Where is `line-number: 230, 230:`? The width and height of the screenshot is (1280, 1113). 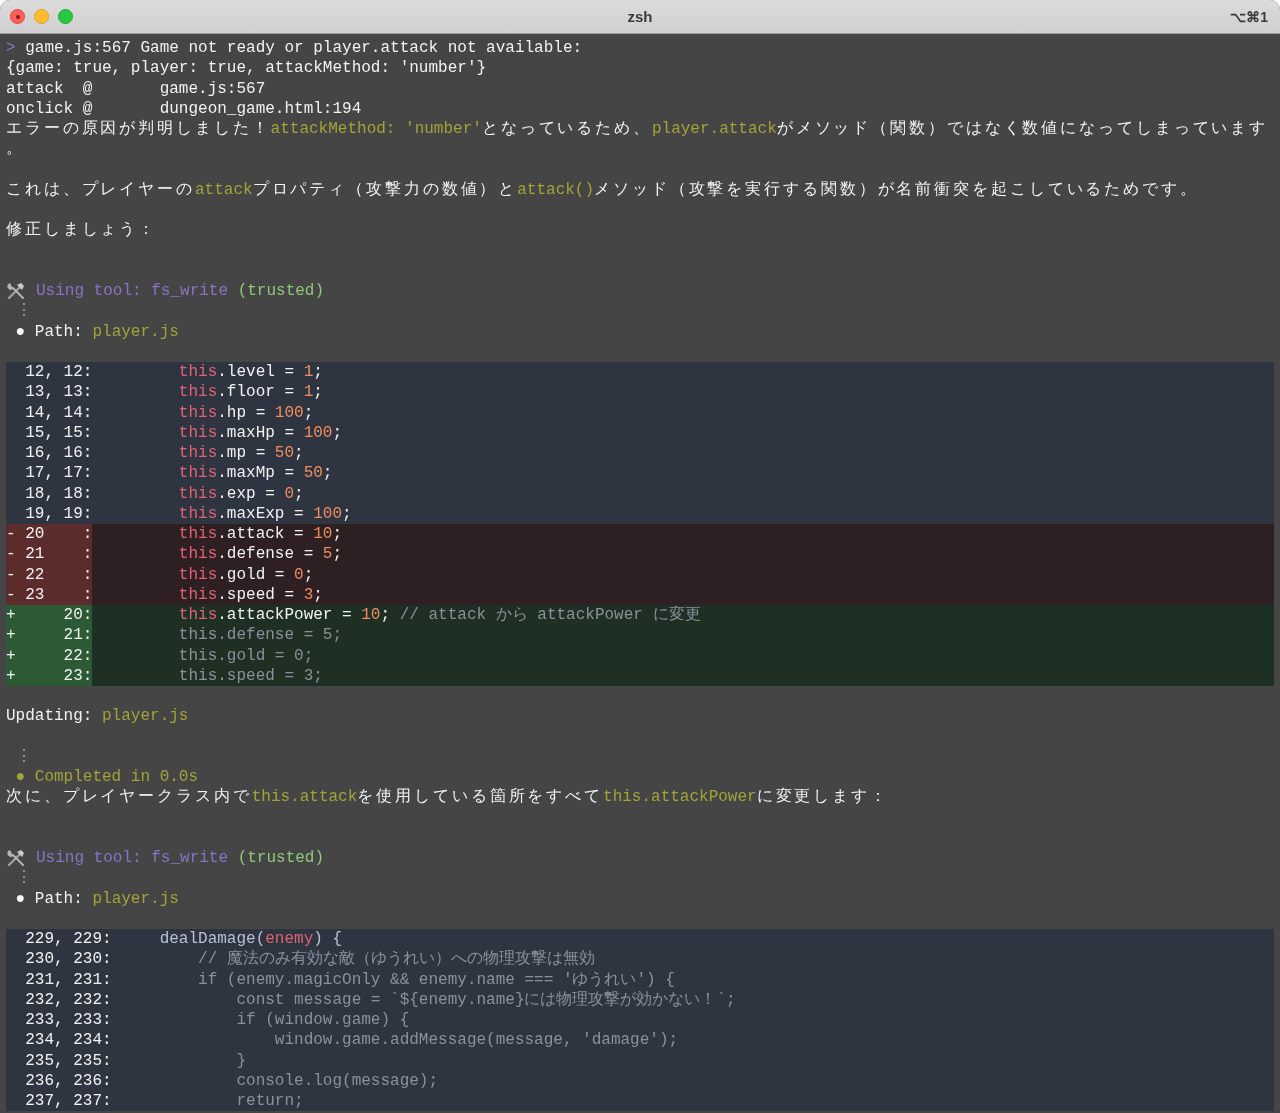 line-number: 230, 230: is located at coordinates (68, 959).